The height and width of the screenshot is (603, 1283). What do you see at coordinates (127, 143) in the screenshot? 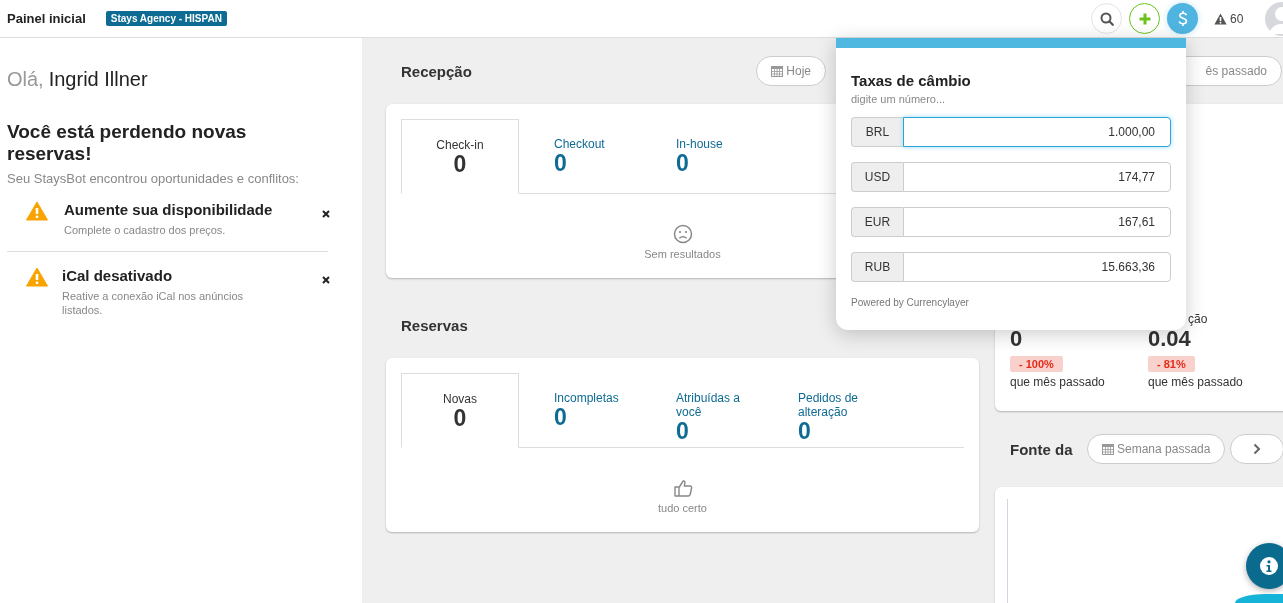
I see `heading: Você está perdendo novas reservas!` at bounding box center [127, 143].